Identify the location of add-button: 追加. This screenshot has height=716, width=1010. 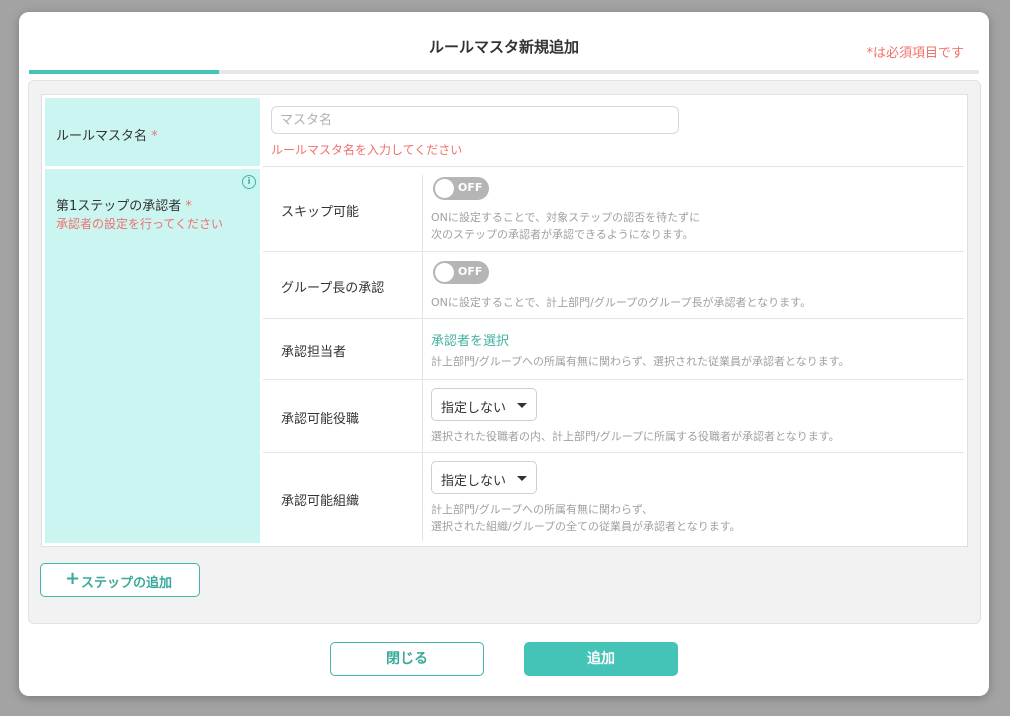
(601, 659).